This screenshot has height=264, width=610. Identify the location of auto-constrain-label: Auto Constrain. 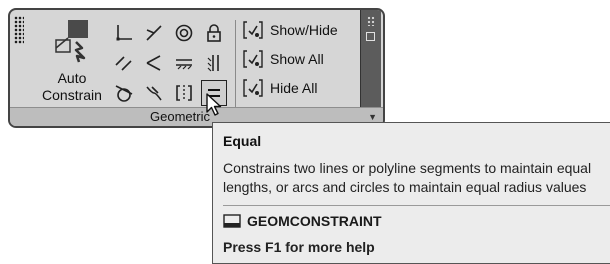
(72, 86).